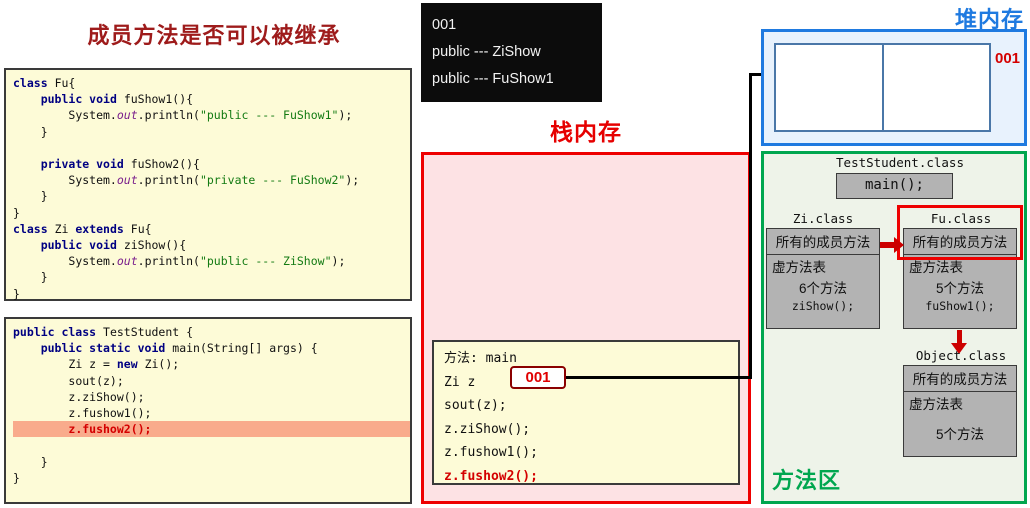 Image resolution: width=1030 pixels, height=508 pixels. I want to click on teststudent-class-label: TestStudent.class, so click(900, 162).